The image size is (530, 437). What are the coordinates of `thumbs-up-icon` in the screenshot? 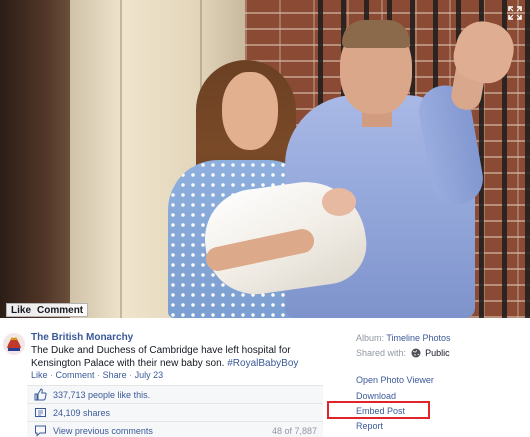 It's located at (40, 394).